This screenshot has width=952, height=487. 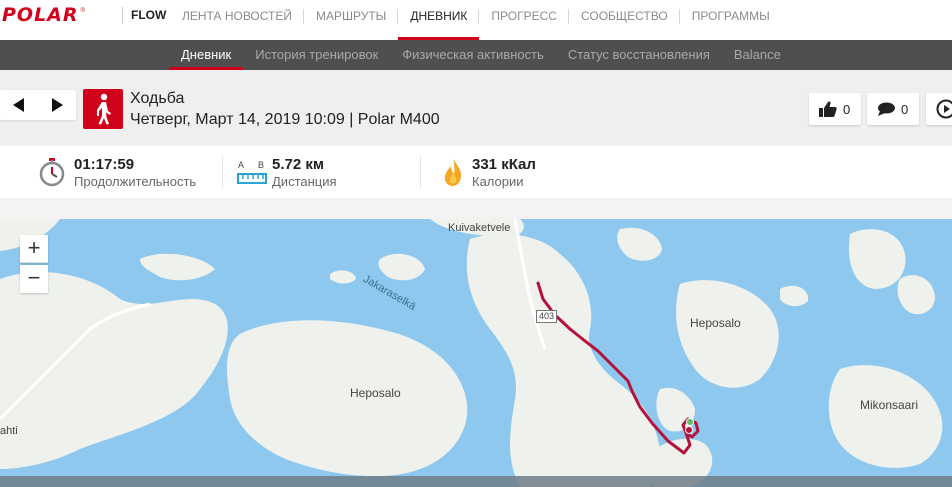 What do you see at coordinates (38, 105) in the screenshot?
I see `session-pager` at bounding box center [38, 105].